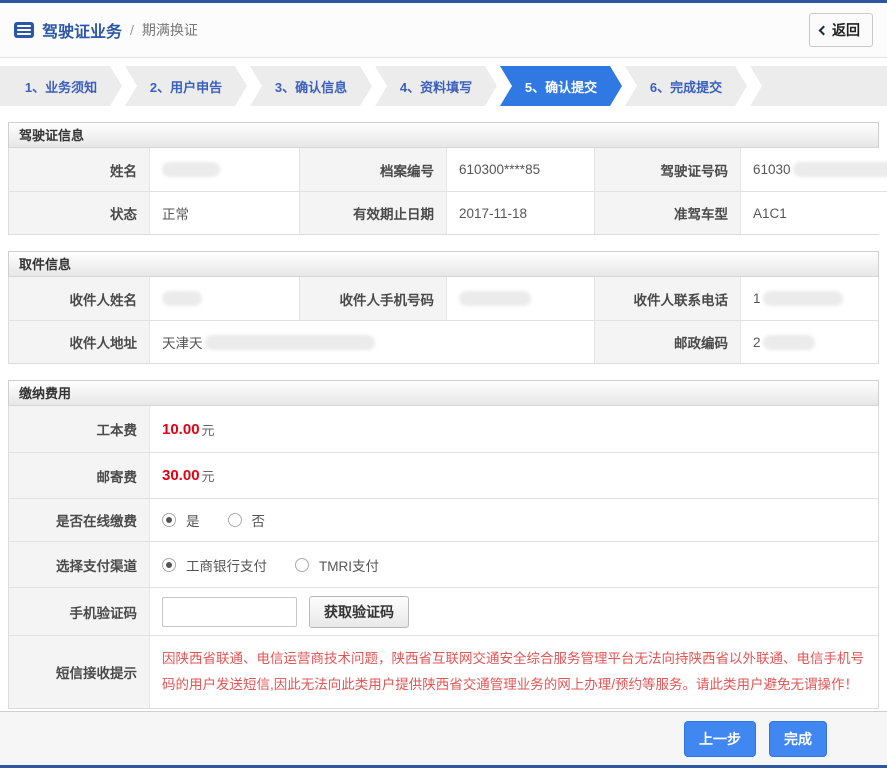  I want to click on license-number-value: 61030, so click(813, 169).